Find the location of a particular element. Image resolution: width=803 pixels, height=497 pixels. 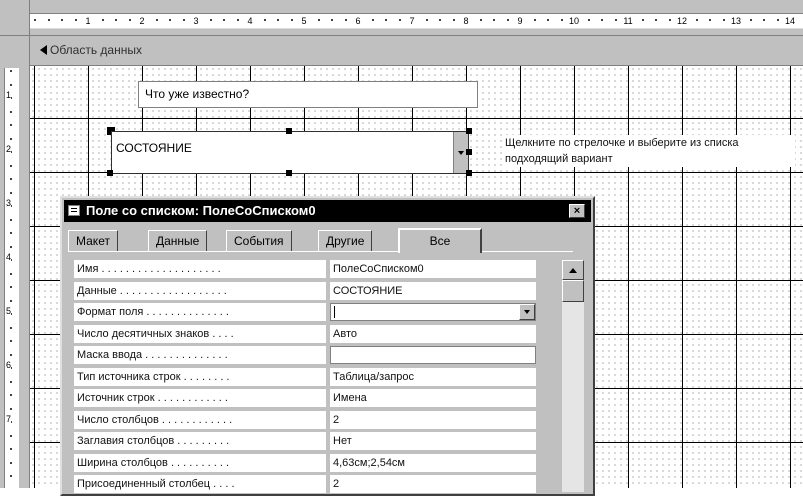

text-caret is located at coordinates (334, 312).